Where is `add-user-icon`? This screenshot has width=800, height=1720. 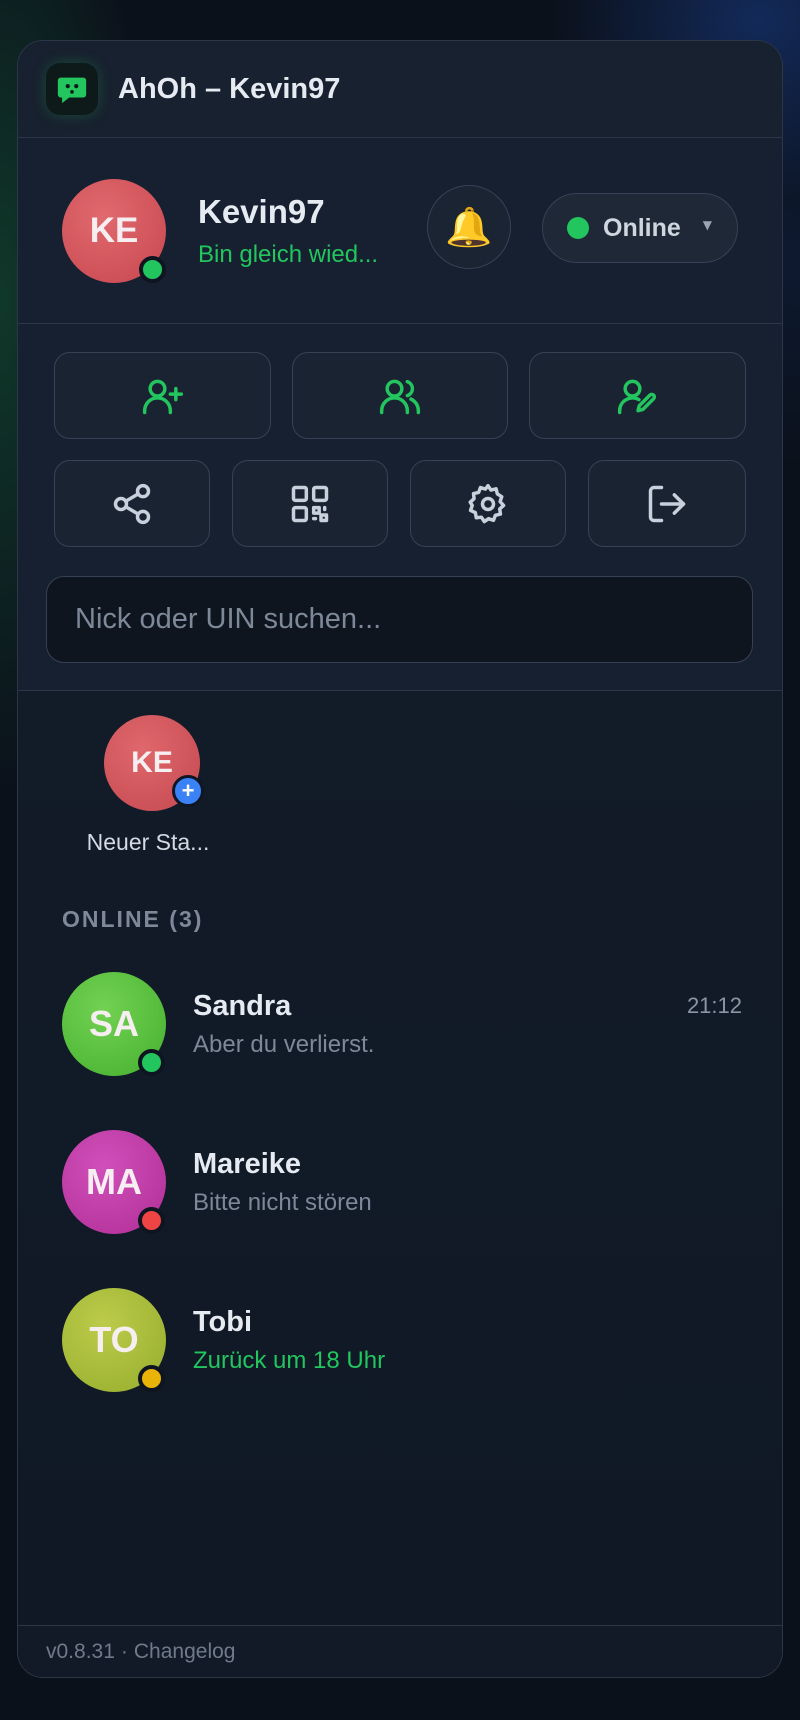
add-user-icon is located at coordinates (162, 396).